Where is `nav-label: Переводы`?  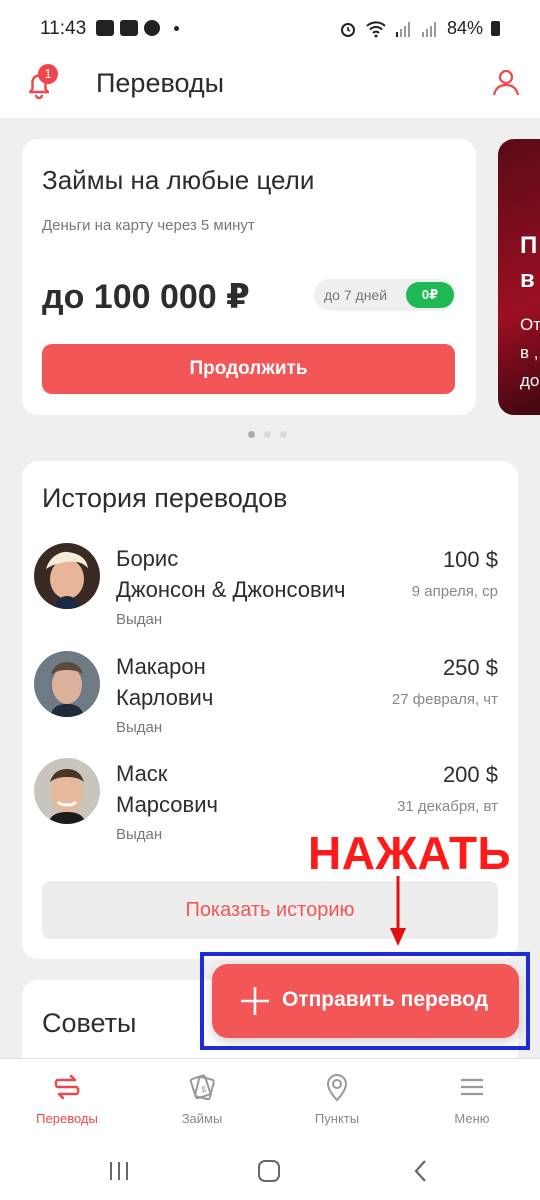
nav-label: Переводы is located at coordinates (67, 1118).